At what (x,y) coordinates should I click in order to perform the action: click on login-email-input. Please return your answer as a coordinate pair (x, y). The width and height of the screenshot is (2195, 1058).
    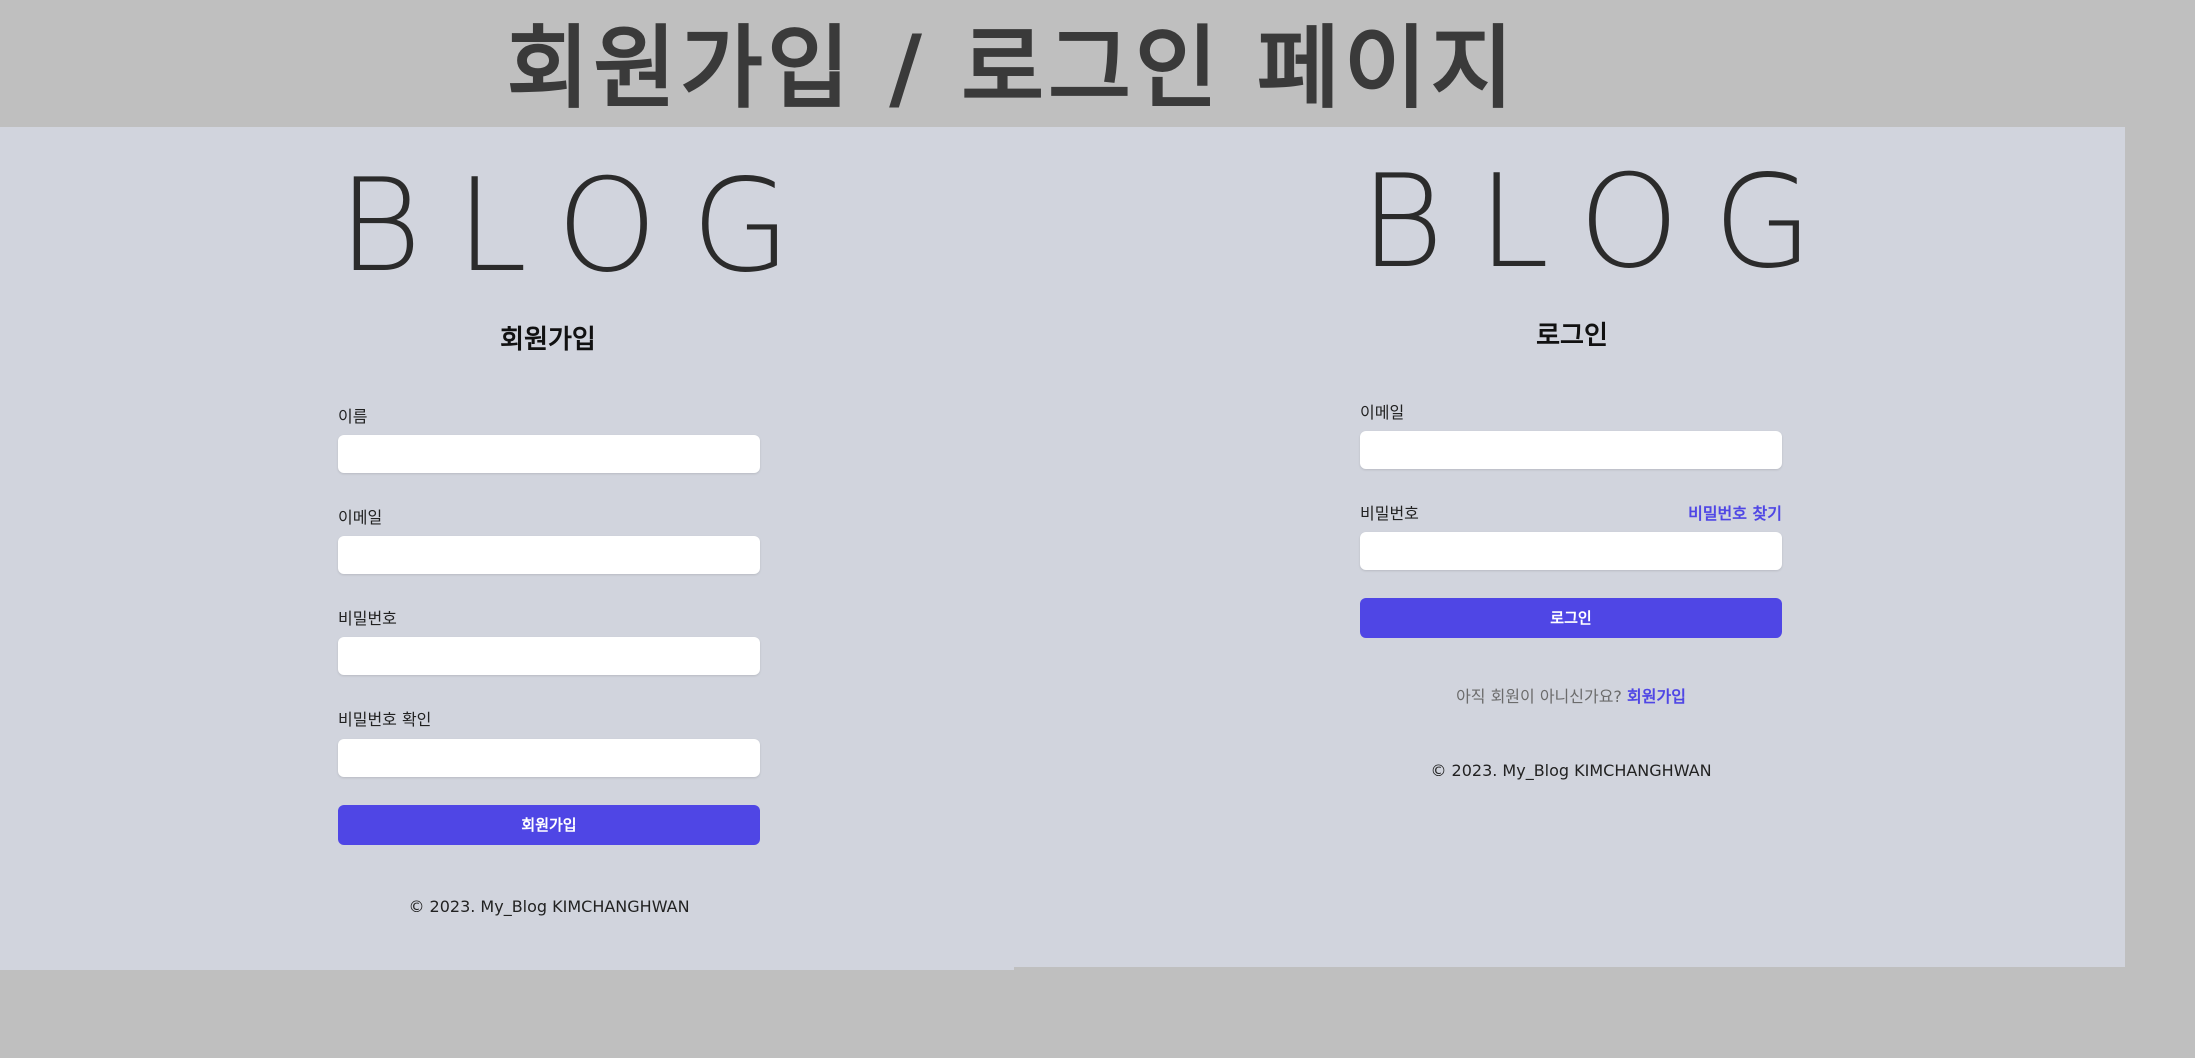
    Looking at the image, I should click on (1571, 450).